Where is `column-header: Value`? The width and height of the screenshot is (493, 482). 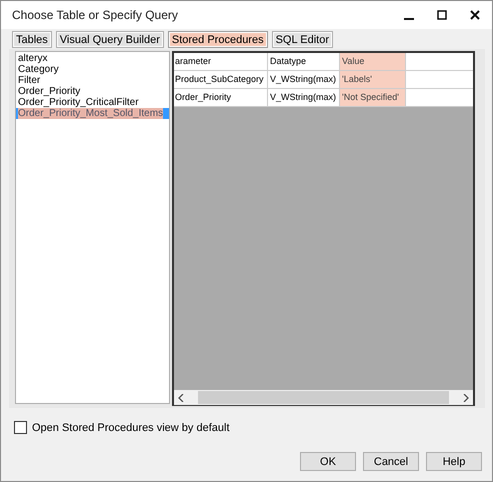 column-header: Value is located at coordinates (373, 61).